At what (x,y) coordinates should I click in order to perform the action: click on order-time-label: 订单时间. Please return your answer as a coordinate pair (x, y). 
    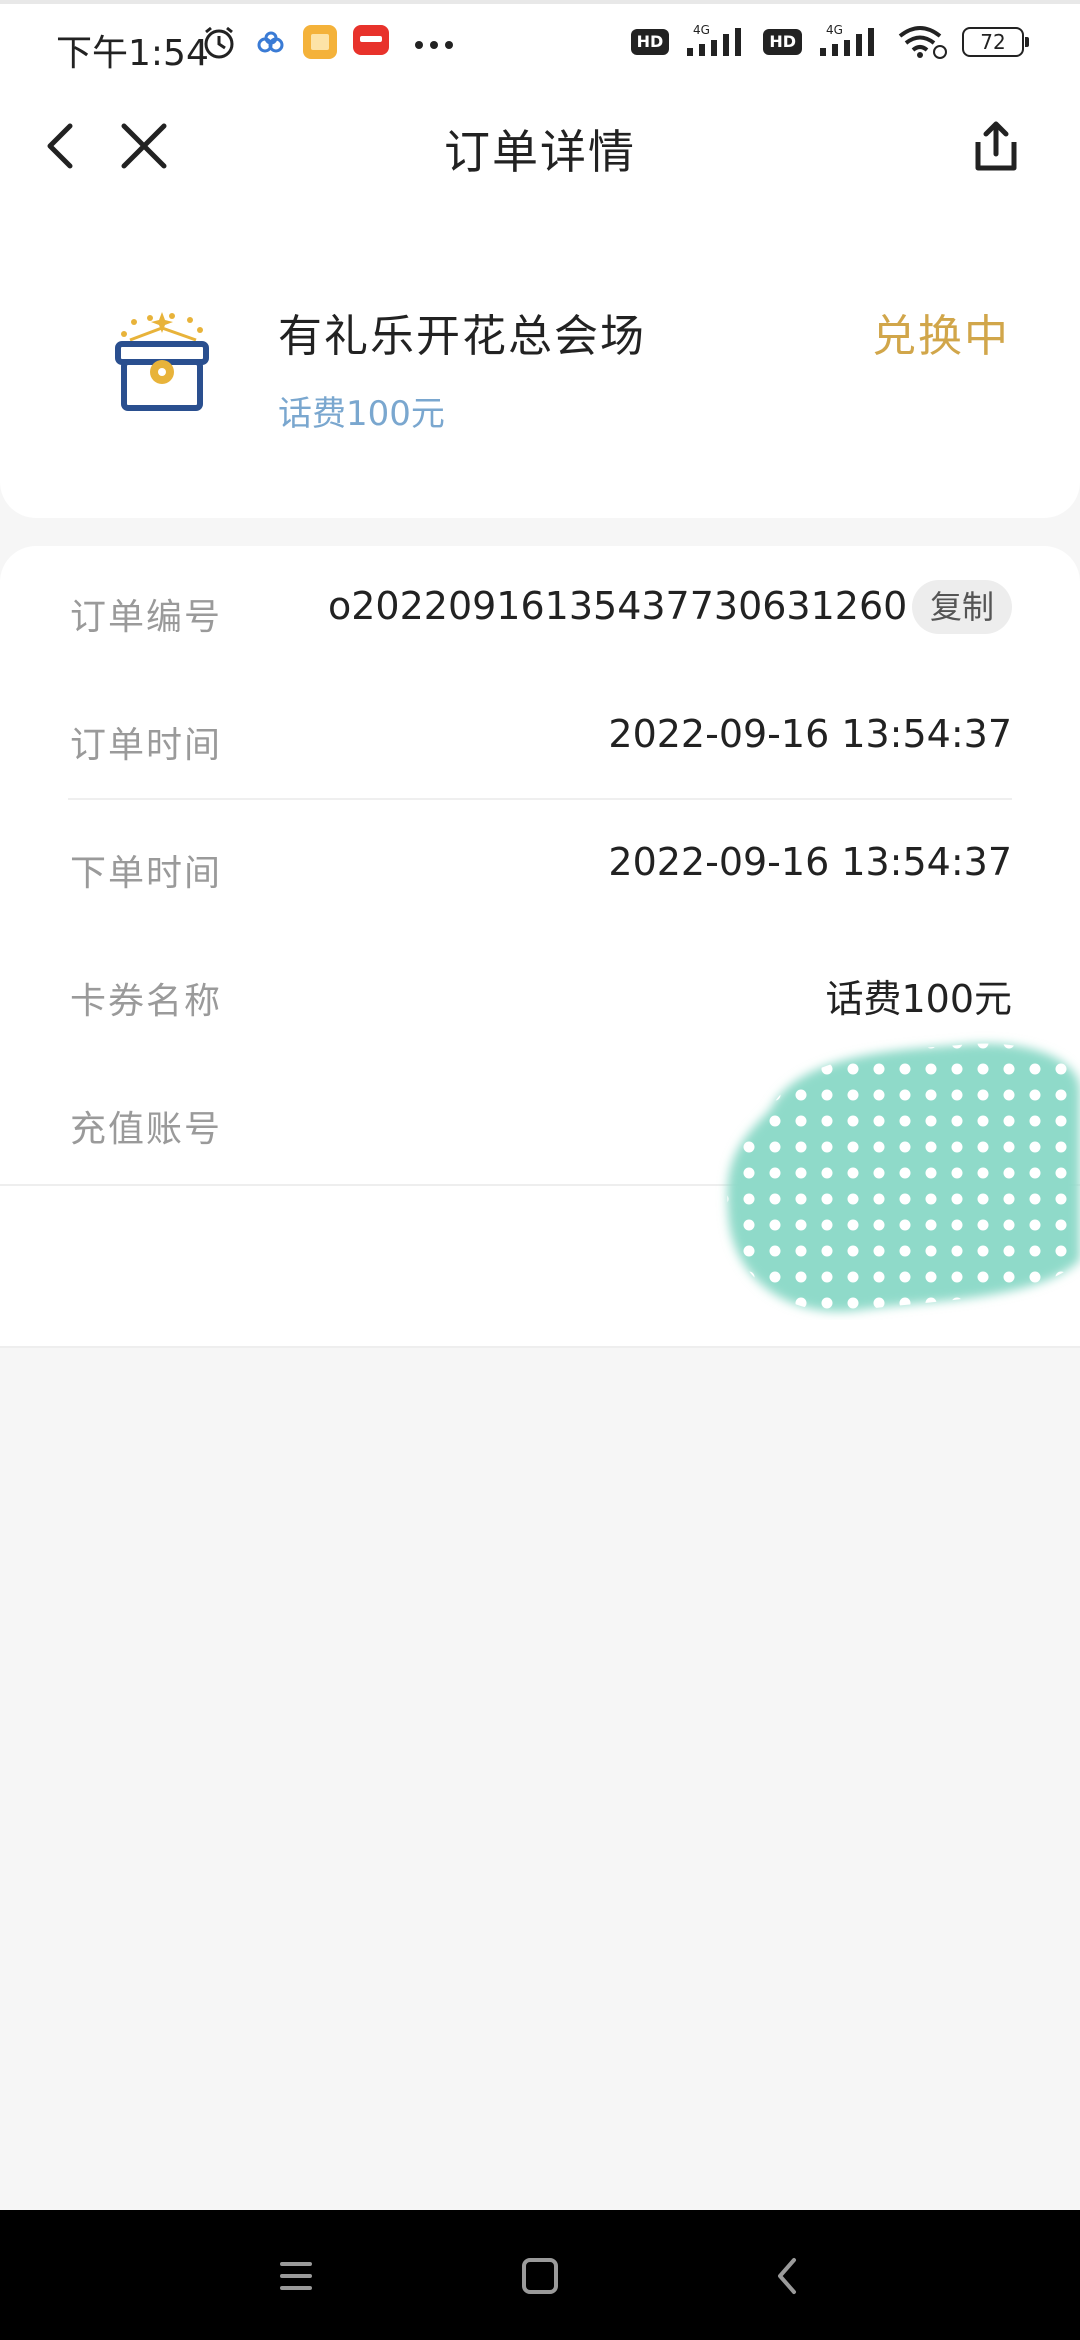
    Looking at the image, I should click on (146, 745).